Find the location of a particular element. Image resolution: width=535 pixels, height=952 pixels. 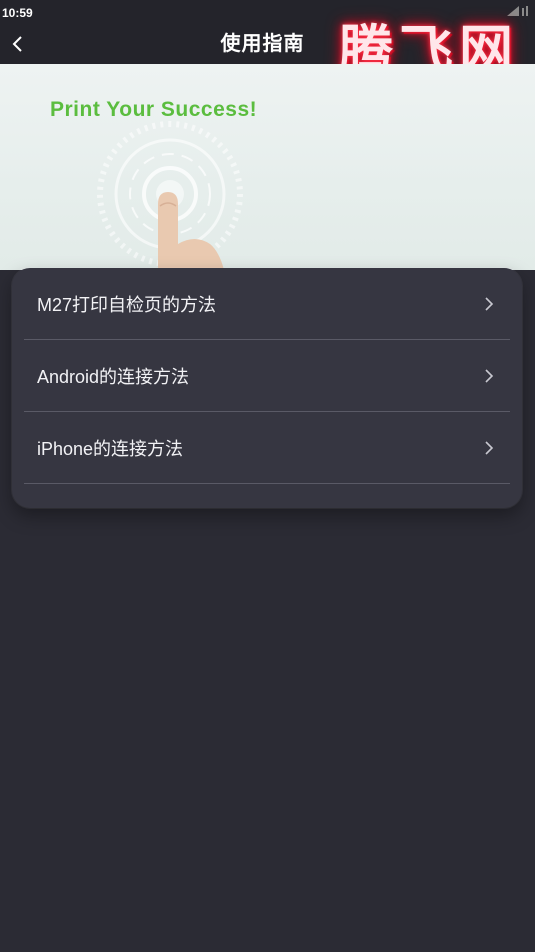

top-bar: 10:59 使用指南 腾飞网 is located at coordinates (267, 41).